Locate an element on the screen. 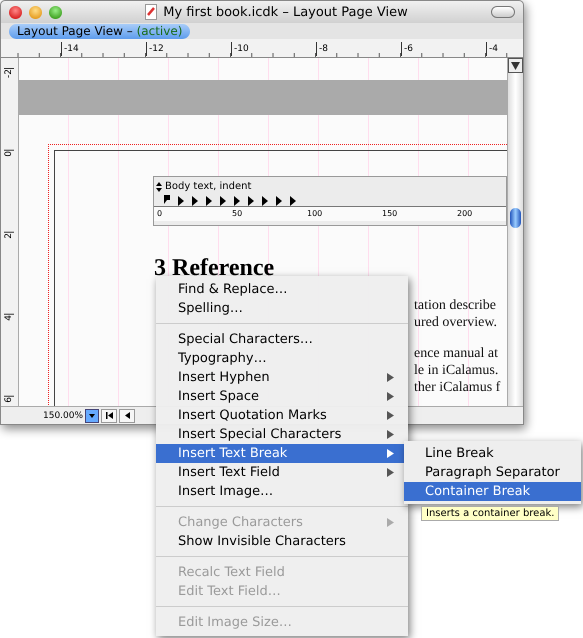 The width and height of the screenshot is (583, 638). toolbar-toggle-button is located at coordinates (503, 12).